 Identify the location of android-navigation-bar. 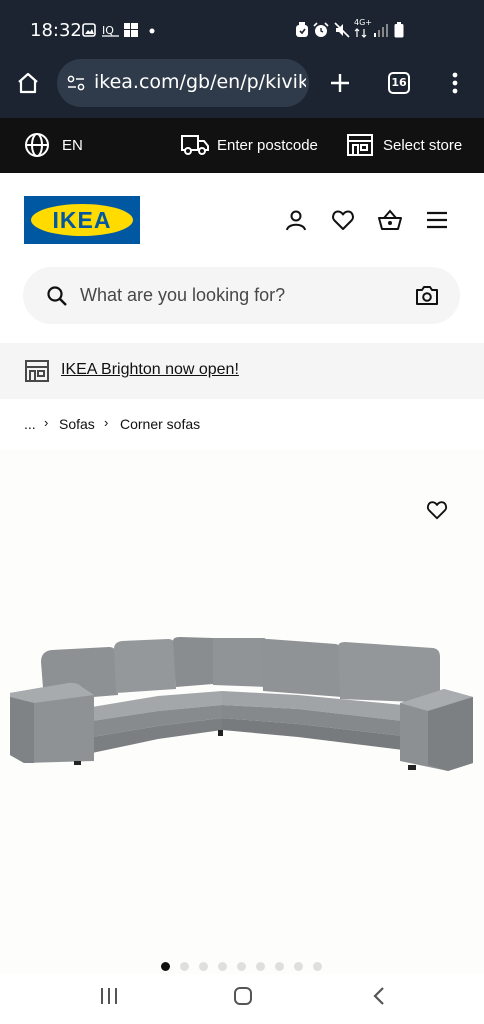
(242, 999).